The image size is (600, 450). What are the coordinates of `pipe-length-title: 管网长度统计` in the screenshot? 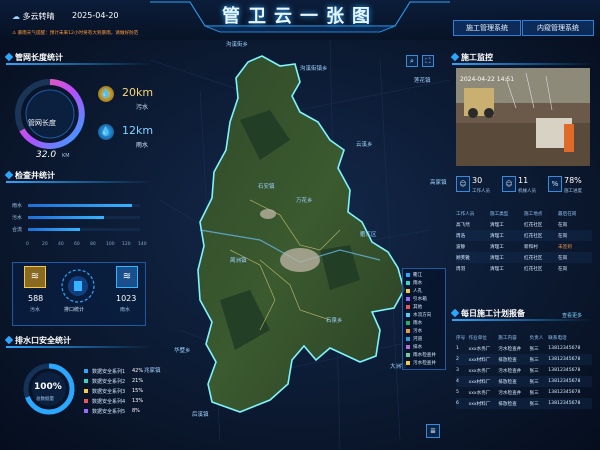 It's located at (78, 58).